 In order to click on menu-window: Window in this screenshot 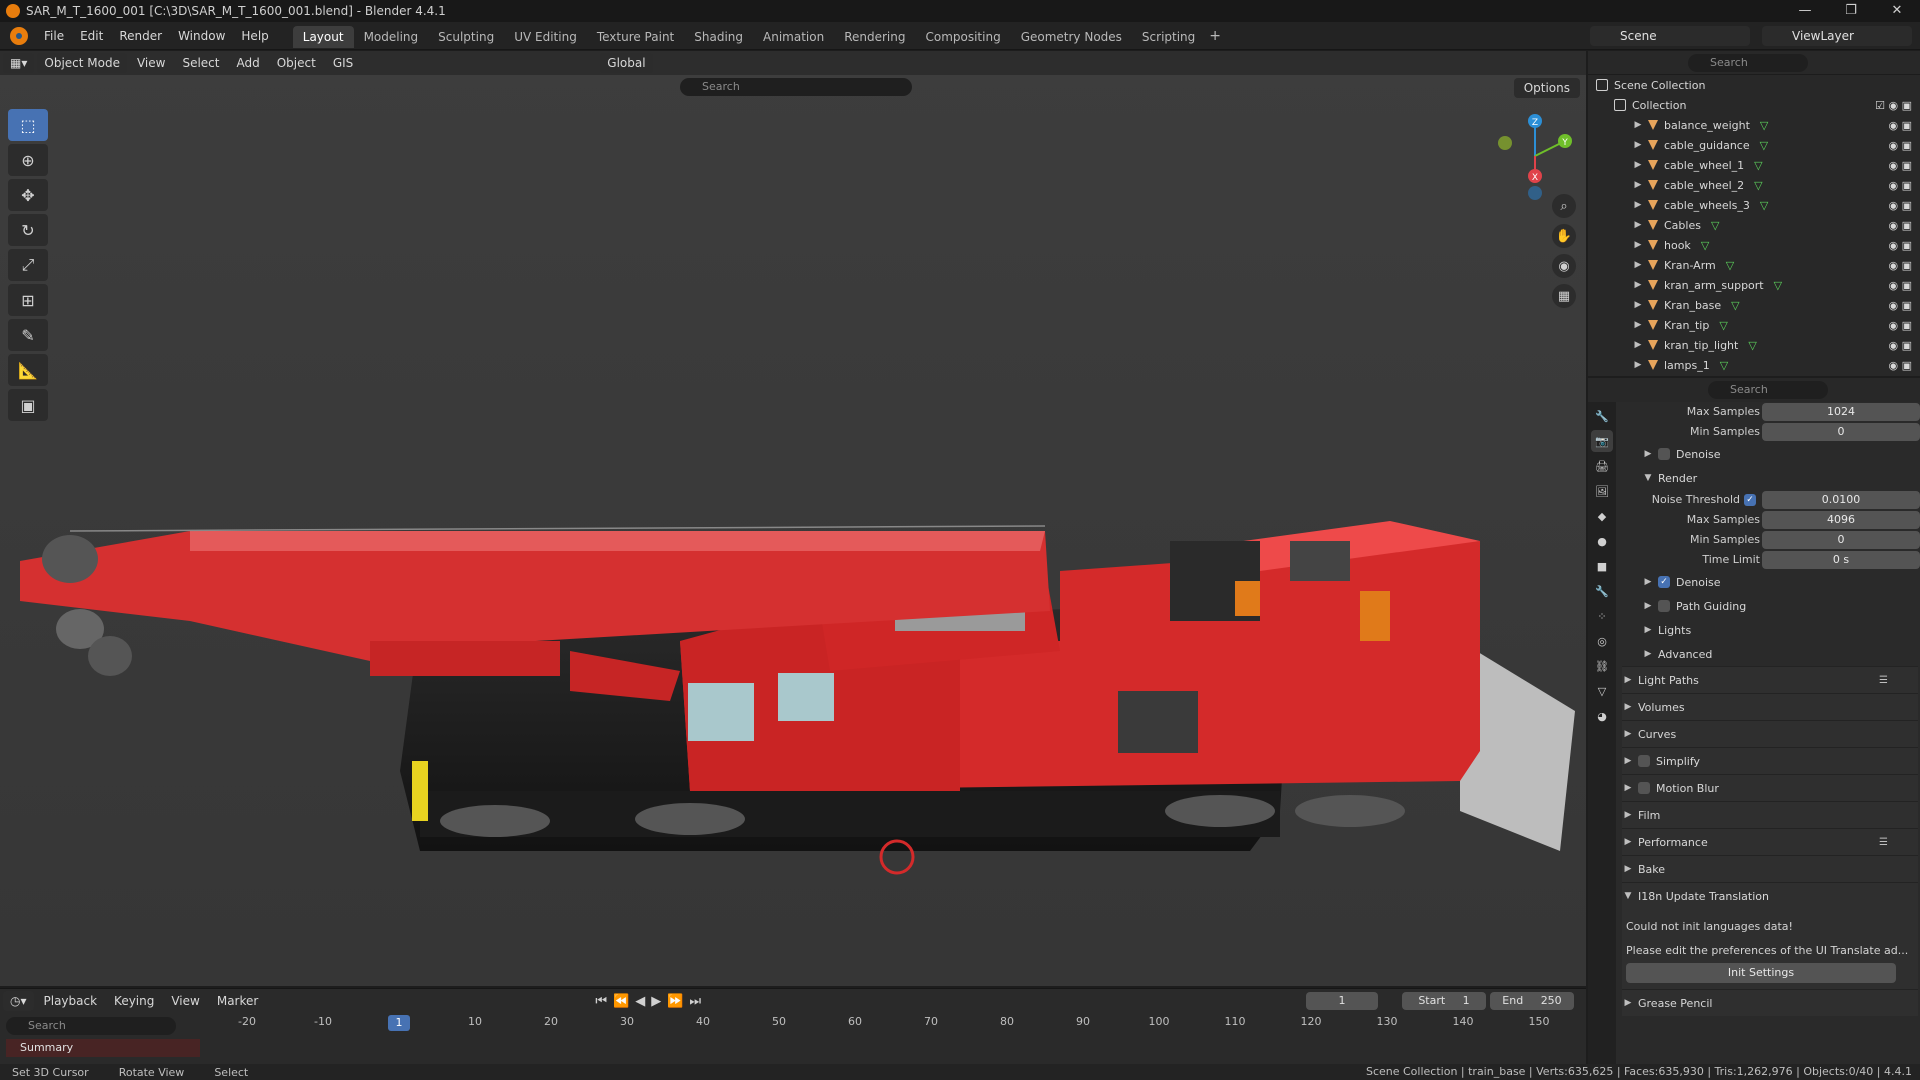, I will do `click(201, 36)`.